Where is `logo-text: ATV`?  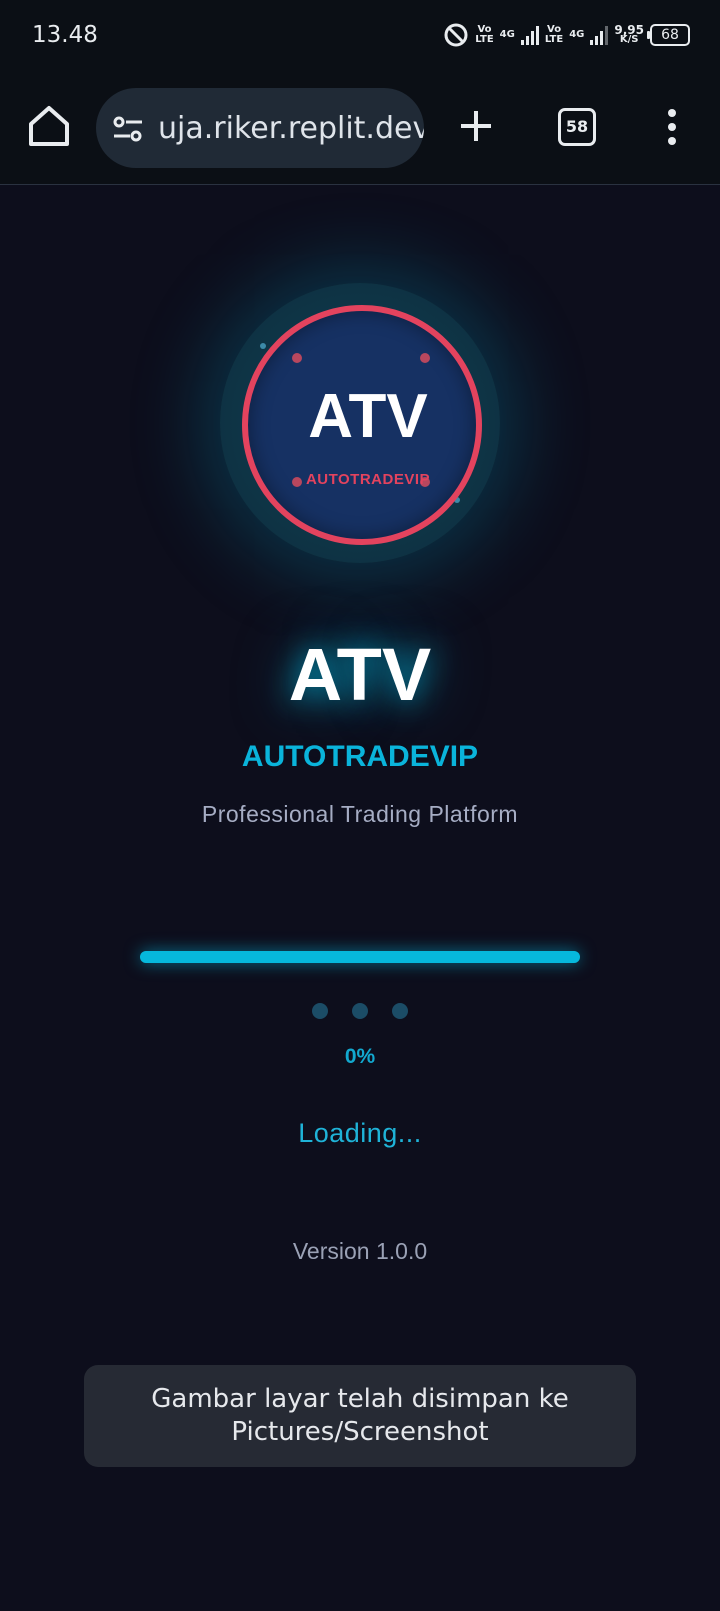 logo-text: ATV is located at coordinates (368, 416).